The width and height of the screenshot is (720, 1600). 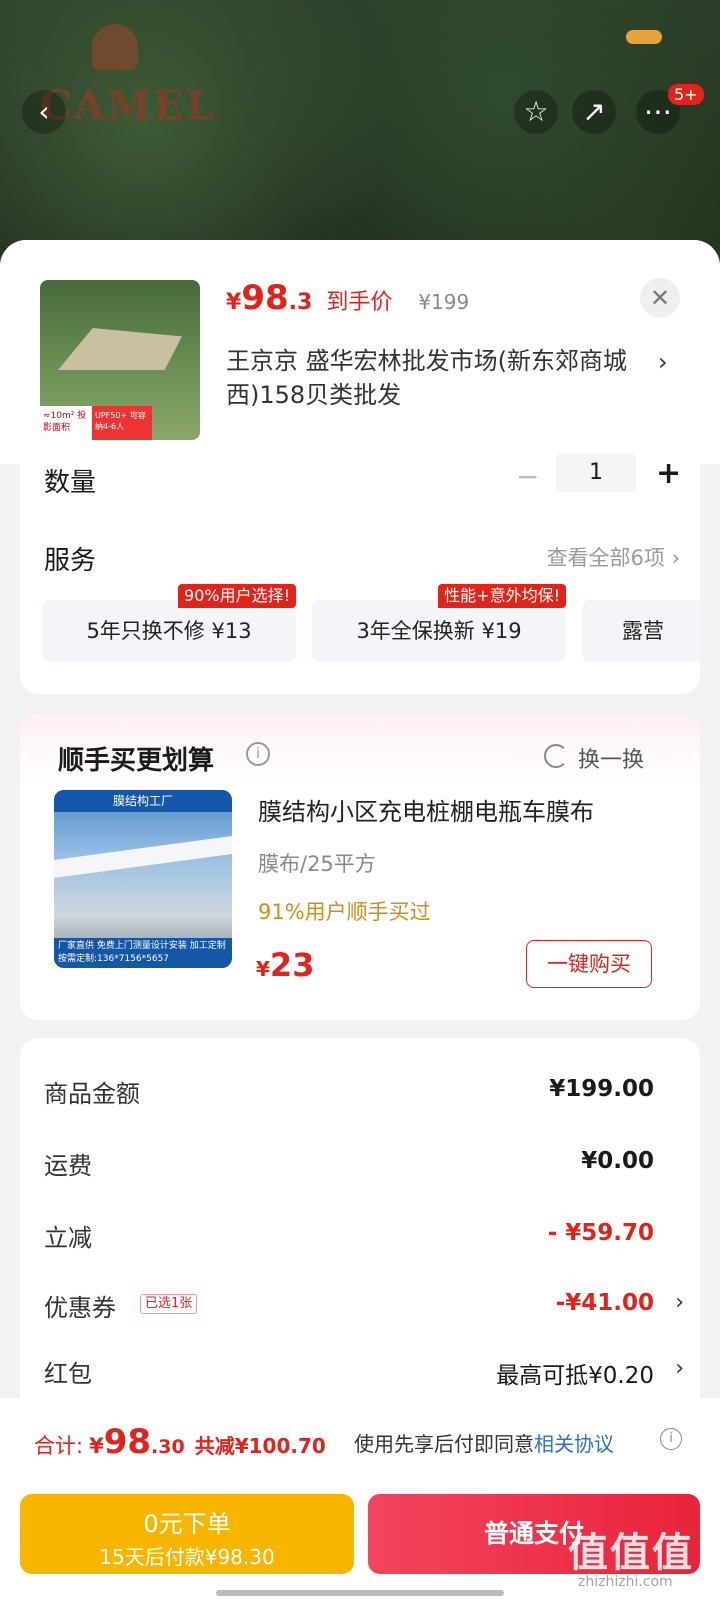 I want to click on summary-value: - ¥59.70, so click(x=600, y=1233).